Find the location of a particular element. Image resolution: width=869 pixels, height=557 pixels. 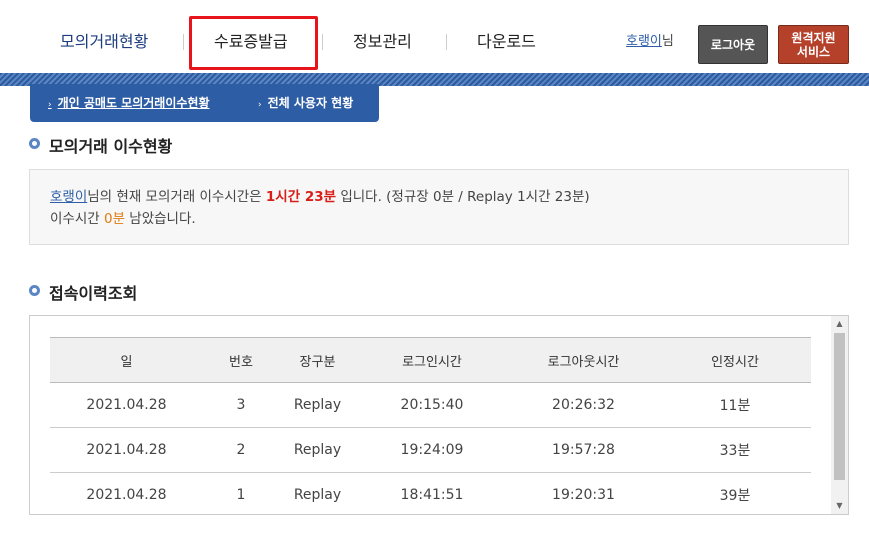

status-remaining-time: 0분 is located at coordinates (114, 219).